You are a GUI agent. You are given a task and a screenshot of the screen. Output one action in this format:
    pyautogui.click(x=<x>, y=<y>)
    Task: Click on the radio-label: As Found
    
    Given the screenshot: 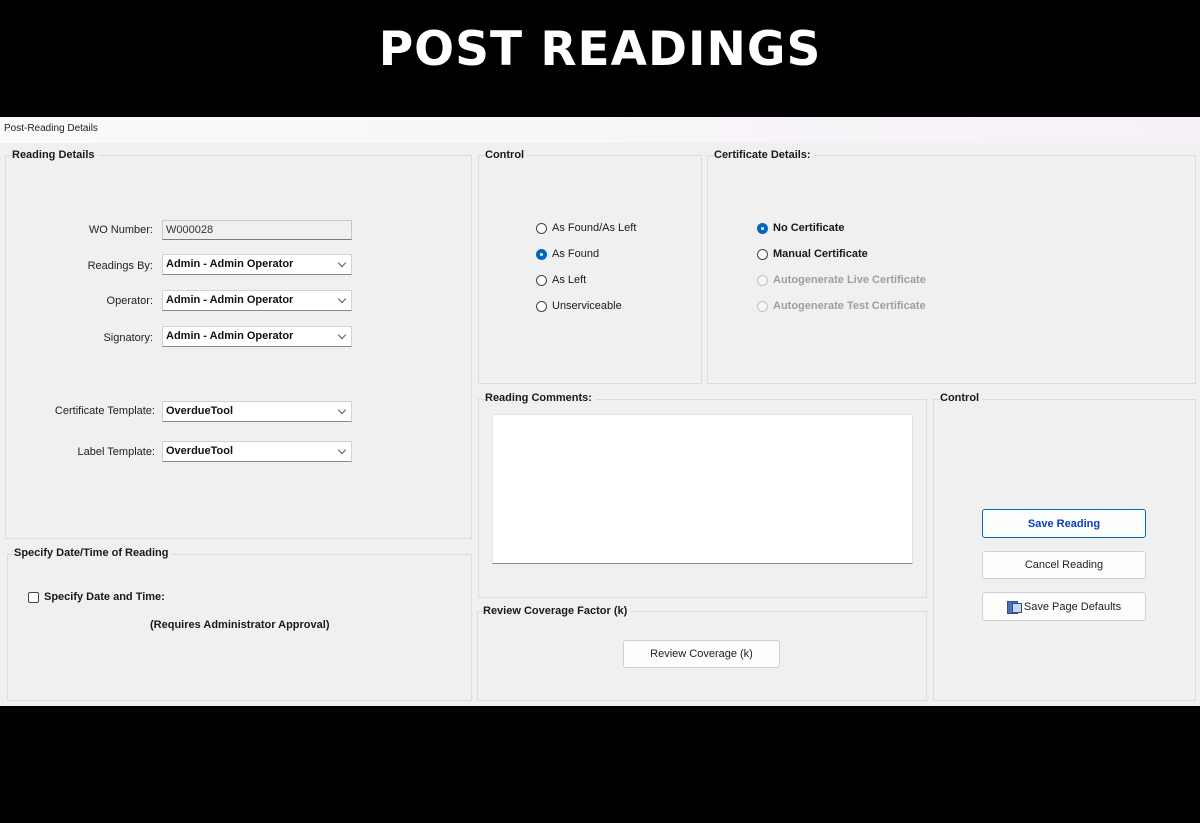 What is the action you would take?
    pyautogui.click(x=576, y=254)
    